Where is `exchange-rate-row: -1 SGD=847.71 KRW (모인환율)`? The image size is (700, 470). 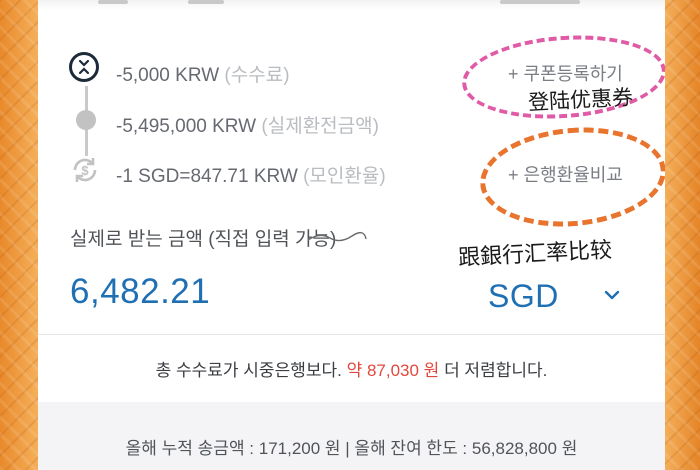
exchange-rate-row: -1 SGD=847.71 KRW (모인환율) is located at coordinates (251, 174).